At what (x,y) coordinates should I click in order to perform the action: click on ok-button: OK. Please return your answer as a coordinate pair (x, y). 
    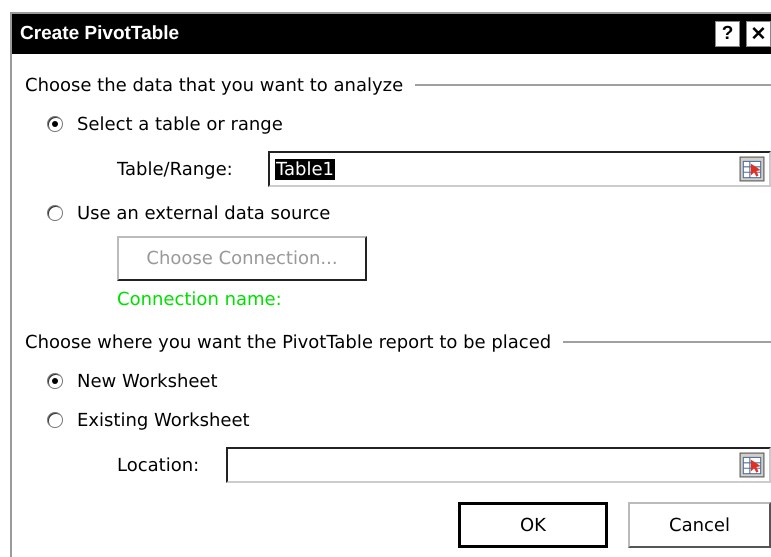
    Looking at the image, I should click on (533, 525).